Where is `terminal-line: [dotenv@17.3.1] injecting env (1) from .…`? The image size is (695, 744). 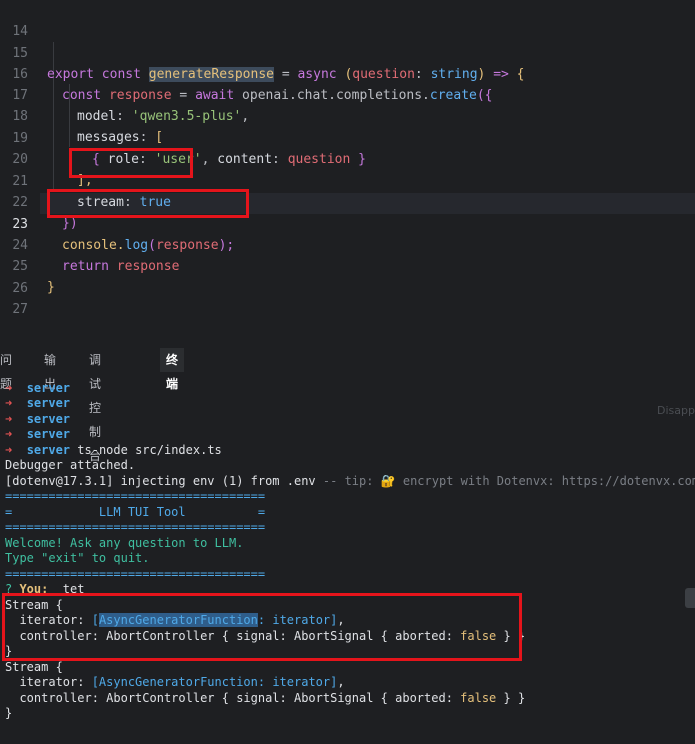 terminal-line: [dotenv@17.3.1] injecting env (1) from .… is located at coordinates (350, 481).